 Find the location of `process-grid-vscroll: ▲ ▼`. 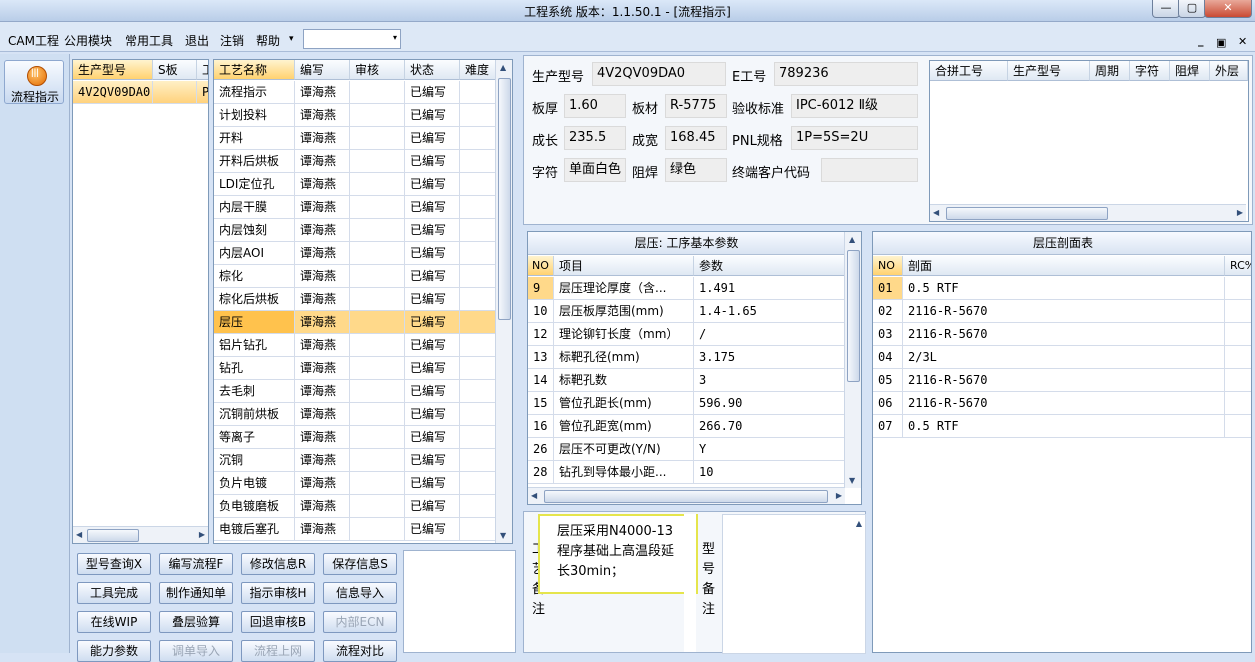

process-grid-vscroll: ▲ ▼ is located at coordinates (503, 301).